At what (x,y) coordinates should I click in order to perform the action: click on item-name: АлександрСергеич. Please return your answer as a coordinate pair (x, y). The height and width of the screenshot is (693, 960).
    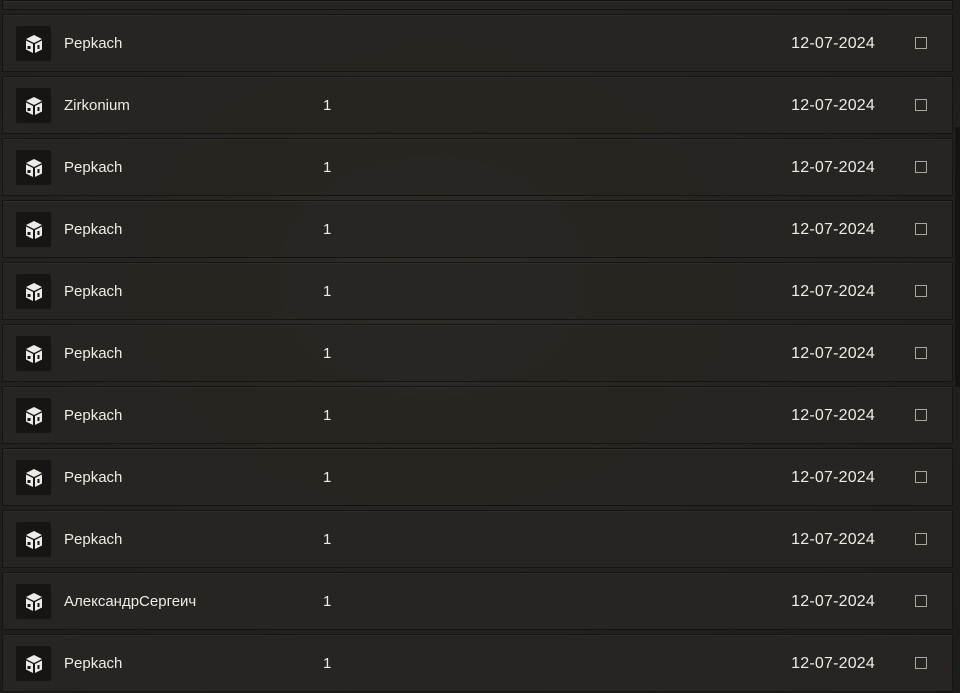
    Looking at the image, I should click on (130, 601).